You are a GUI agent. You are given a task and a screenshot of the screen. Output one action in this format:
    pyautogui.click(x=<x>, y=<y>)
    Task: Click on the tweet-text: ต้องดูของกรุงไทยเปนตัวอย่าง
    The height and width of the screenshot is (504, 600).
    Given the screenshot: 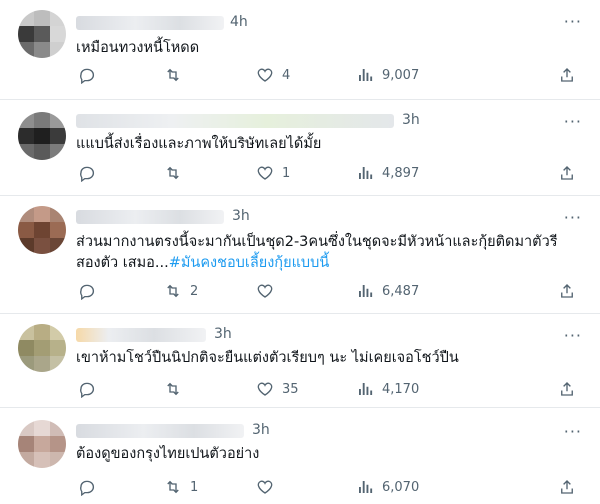 What is the action you would take?
    pyautogui.click(x=168, y=454)
    